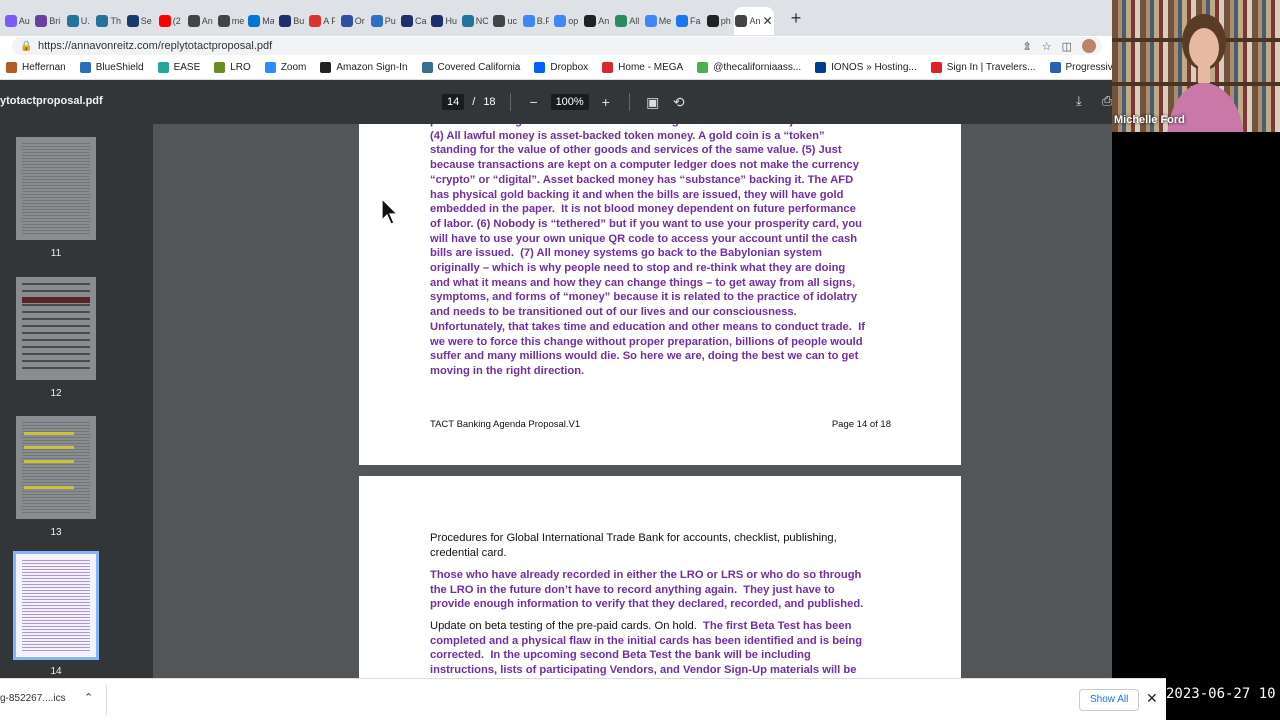 This screenshot has width=1280, height=720. I want to click on browser-tab: Ca, so click(414, 21).